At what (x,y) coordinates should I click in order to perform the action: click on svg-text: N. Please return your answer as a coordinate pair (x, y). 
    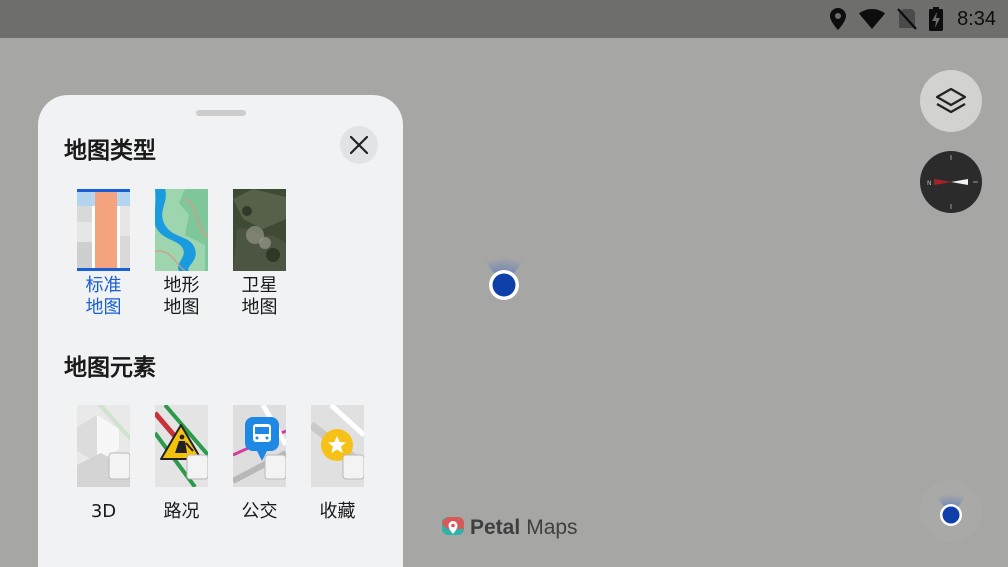
    Looking at the image, I should click on (929, 183).